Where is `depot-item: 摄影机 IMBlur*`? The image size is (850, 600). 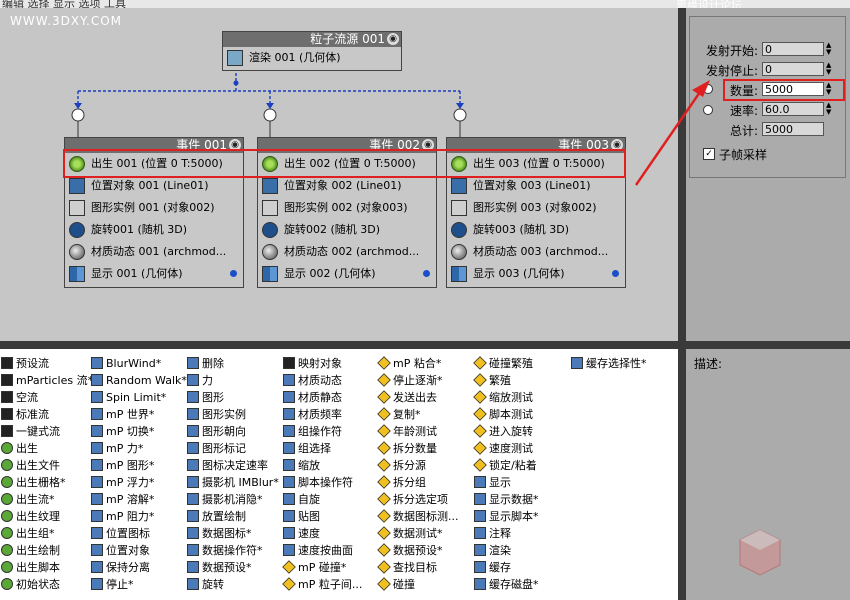 depot-item: 摄影机 IMBlur* is located at coordinates (232, 482).